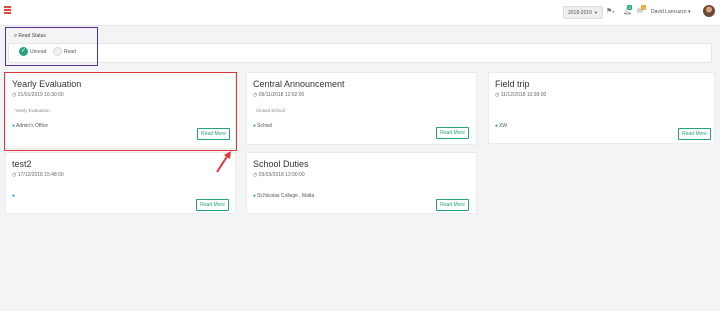 This screenshot has width=720, height=311. What do you see at coordinates (281, 95) in the screenshot?
I see `event-date-text: 09/11/2018 12:02:00` at bounding box center [281, 95].